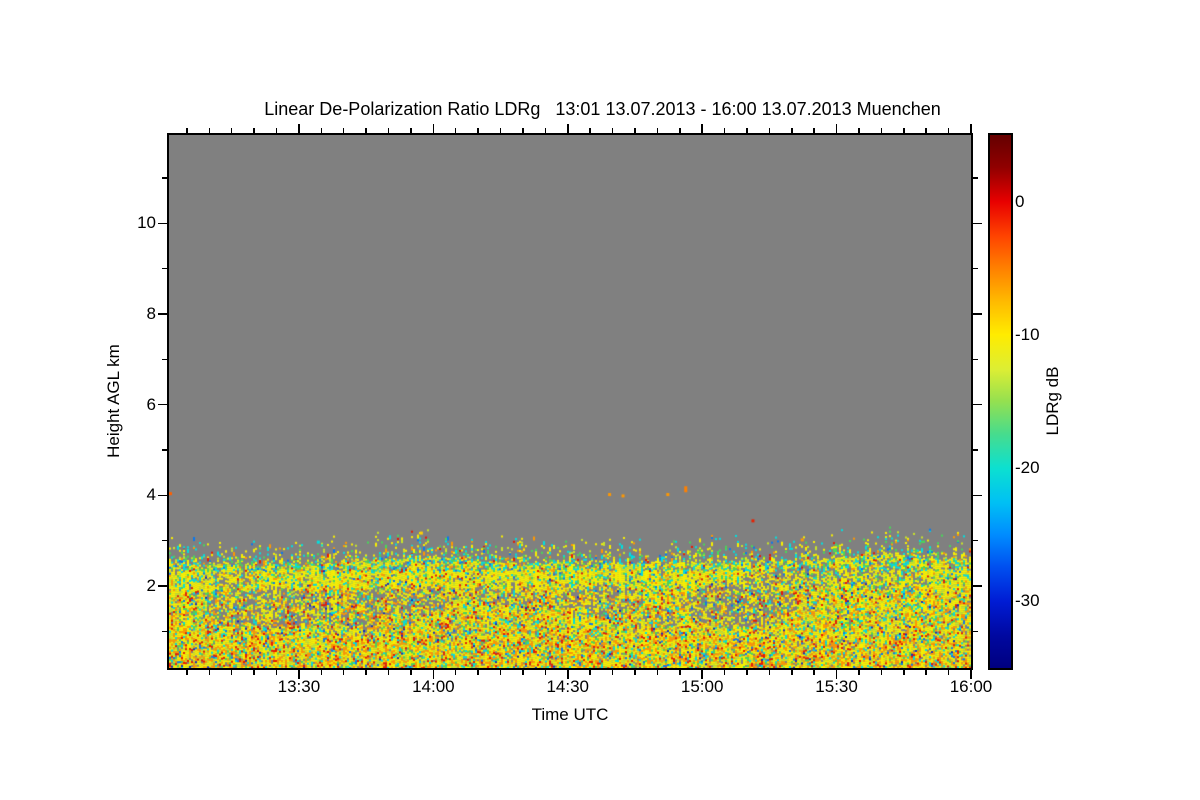  Describe the element at coordinates (146, 223) in the screenshot. I see `y-axis-tick-label: 10` at that location.